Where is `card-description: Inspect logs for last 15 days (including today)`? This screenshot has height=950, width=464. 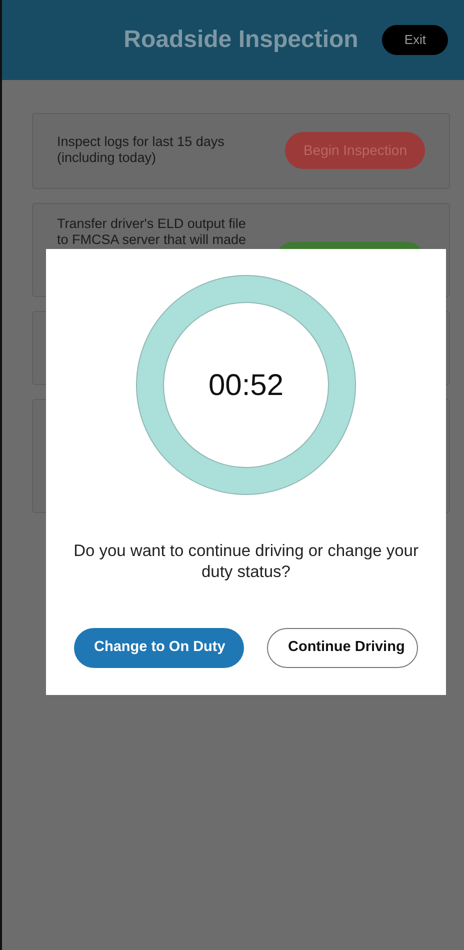 card-description: Inspect logs for last 15 days (including today) is located at coordinates (141, 150).